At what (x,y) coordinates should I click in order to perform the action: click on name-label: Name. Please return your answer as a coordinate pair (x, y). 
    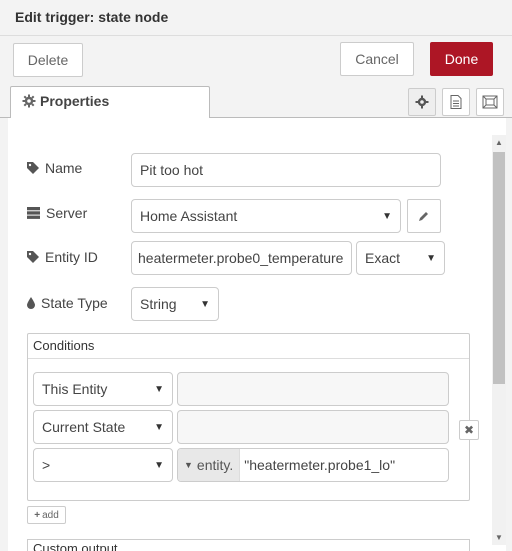
    Looking at the image, I should click on (64, 168).